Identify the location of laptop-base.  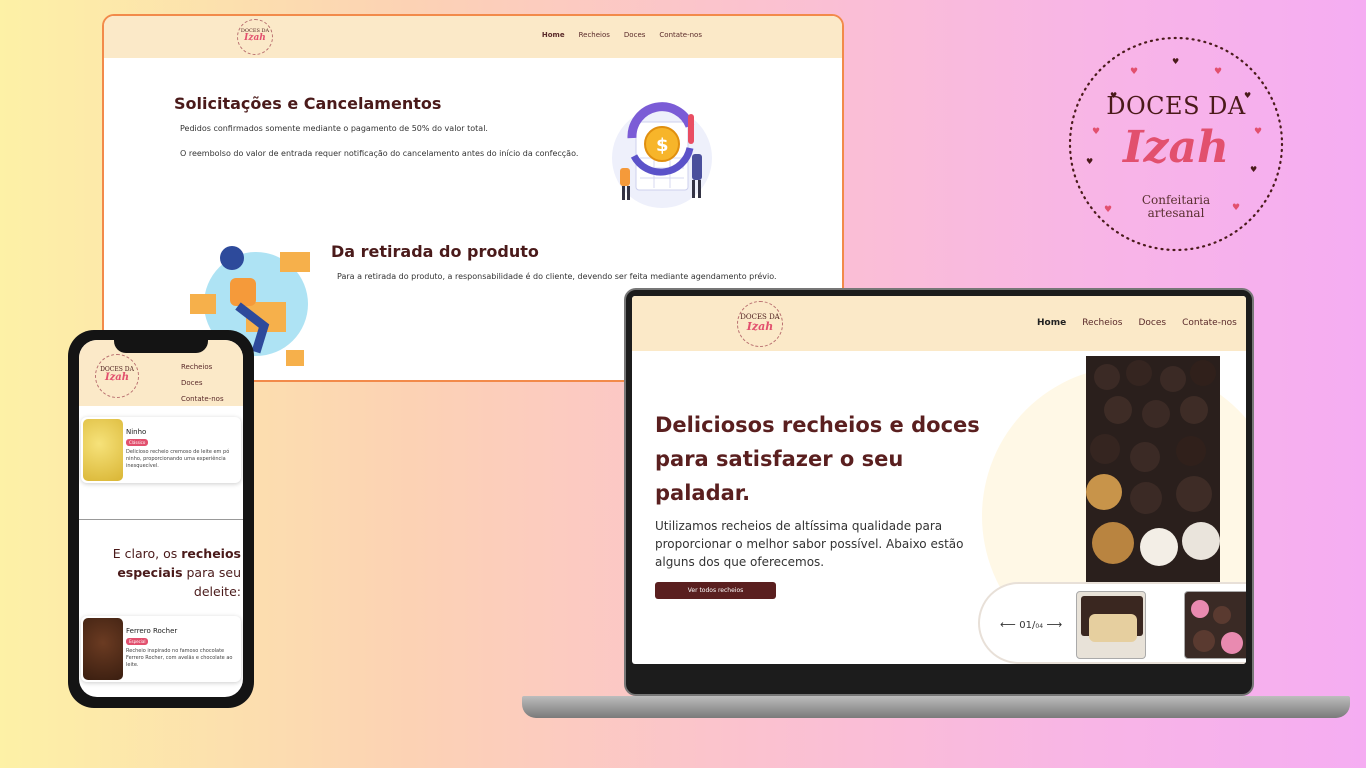
(936, 707).